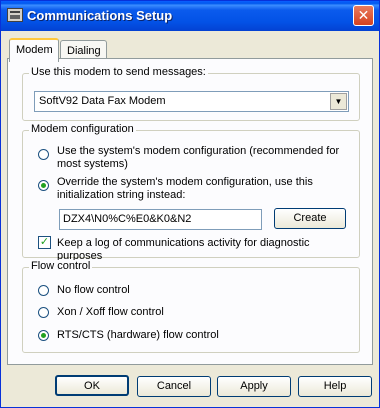  What do you see at coordinates (43, 185) in the screenshot?
I see `radio-override-config` at bounding box center [43, 185].